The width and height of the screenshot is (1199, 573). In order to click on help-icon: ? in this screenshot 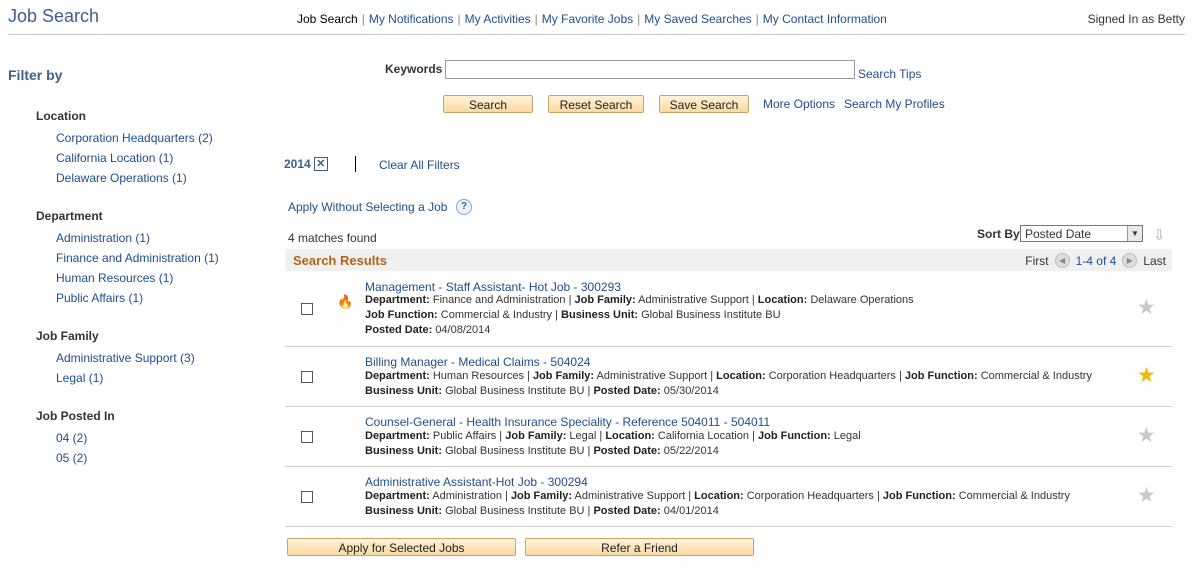, I will do `click(464, 207)`.